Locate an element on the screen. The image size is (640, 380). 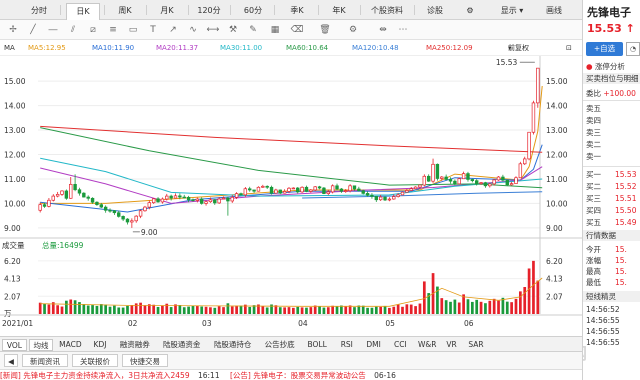
volume-tick-left: 6.20 is located at coordinates (12, 261).